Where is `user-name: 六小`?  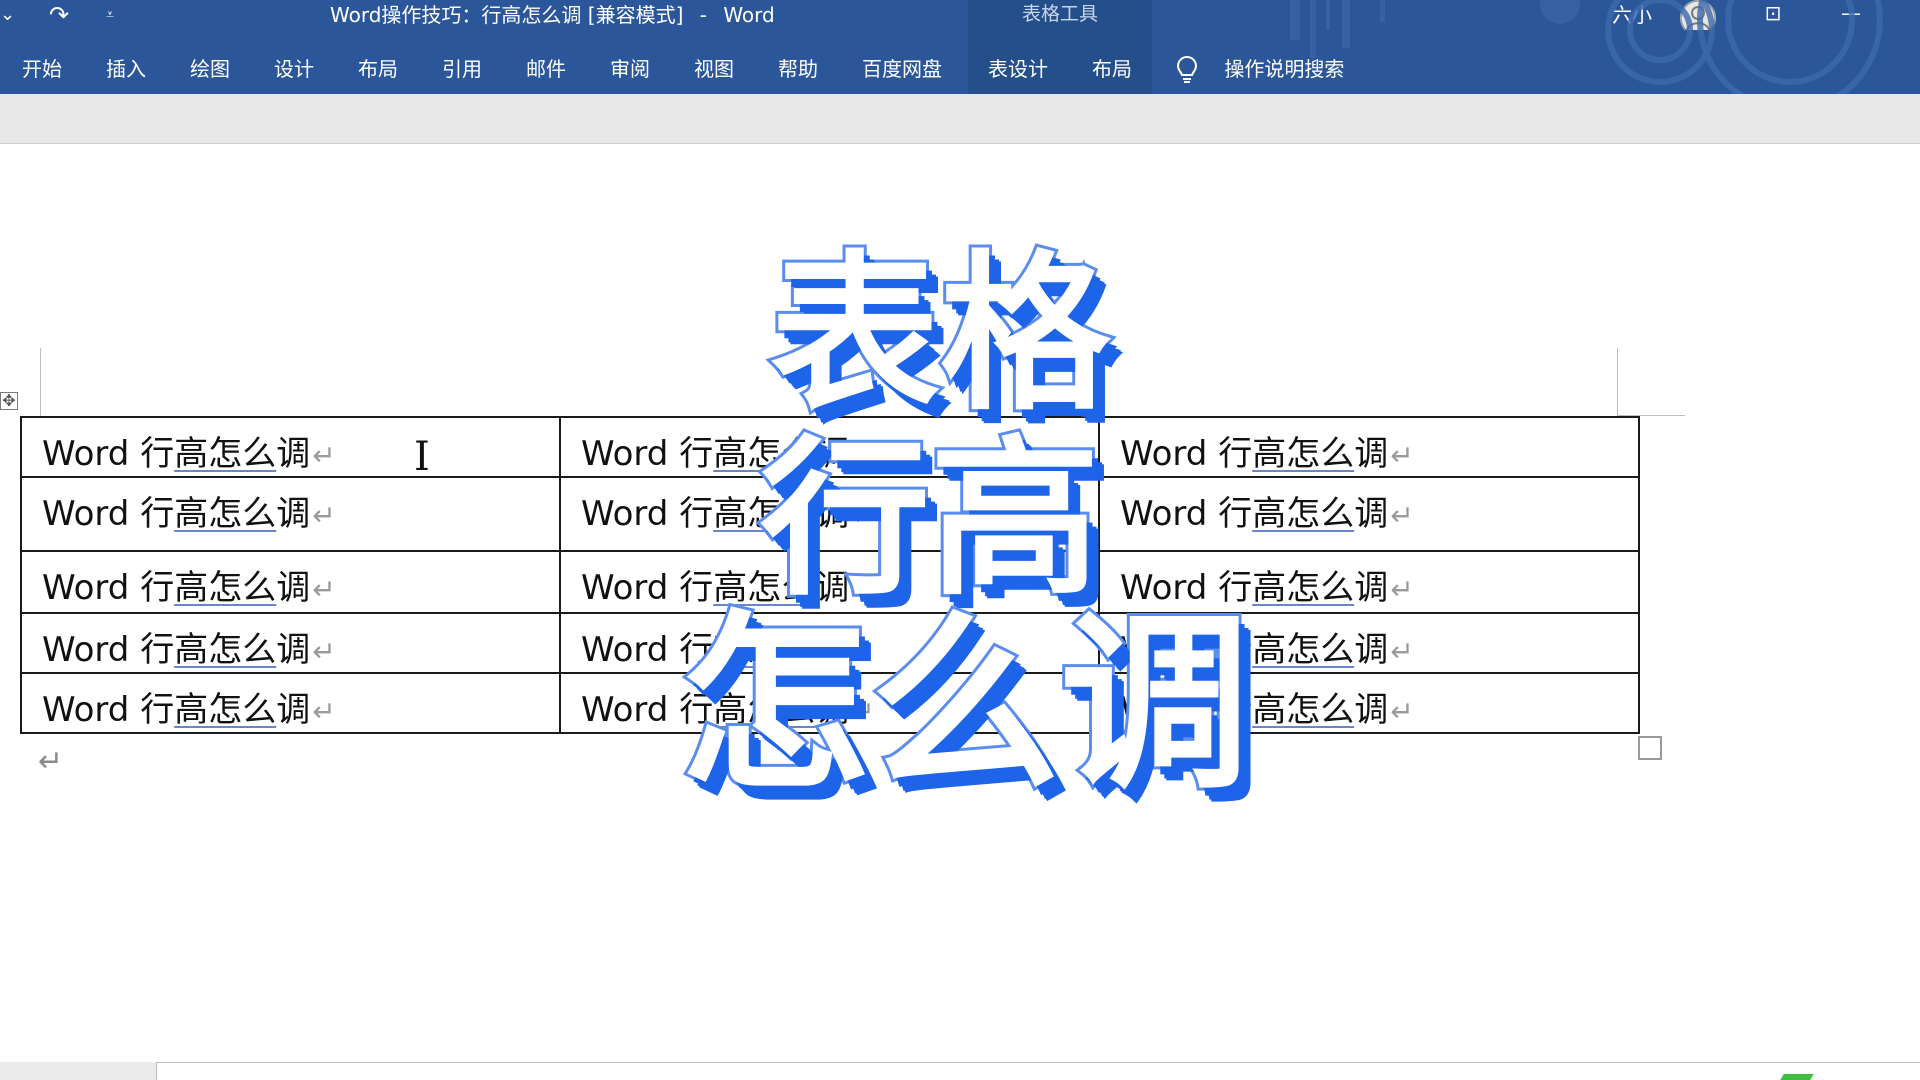 user-name: 六小 is located at coordinates (1632, 15).